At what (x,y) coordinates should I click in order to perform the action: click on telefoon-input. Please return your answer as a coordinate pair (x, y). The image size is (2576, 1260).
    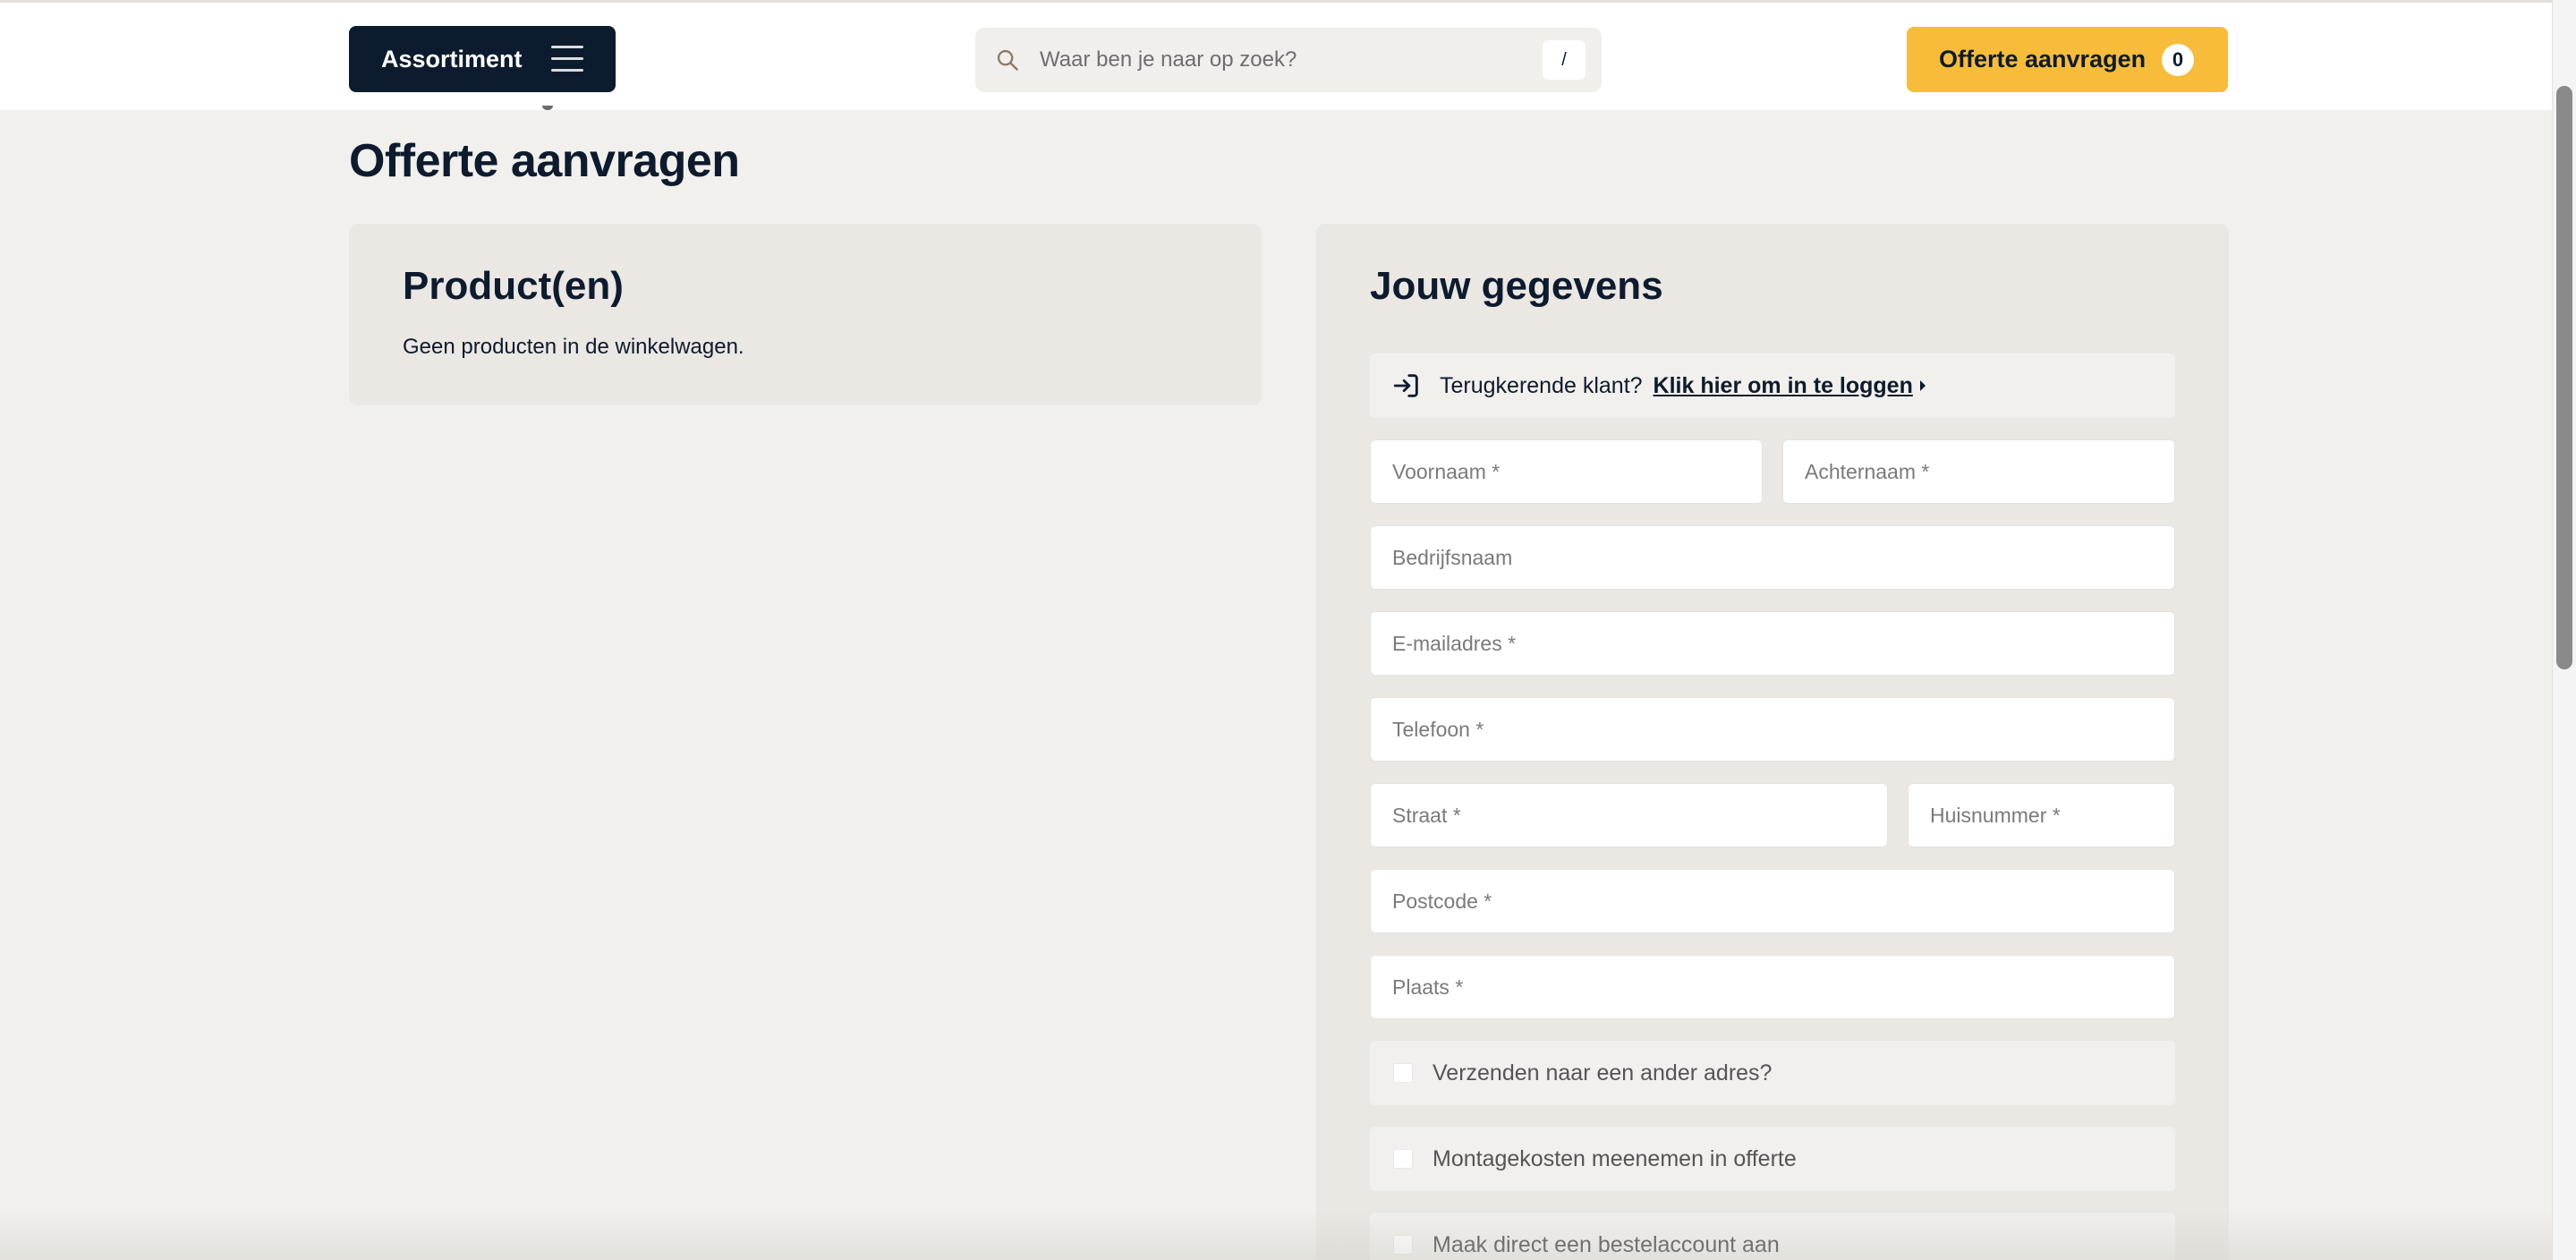
    Looking at the image, I should click on (1772, 729).